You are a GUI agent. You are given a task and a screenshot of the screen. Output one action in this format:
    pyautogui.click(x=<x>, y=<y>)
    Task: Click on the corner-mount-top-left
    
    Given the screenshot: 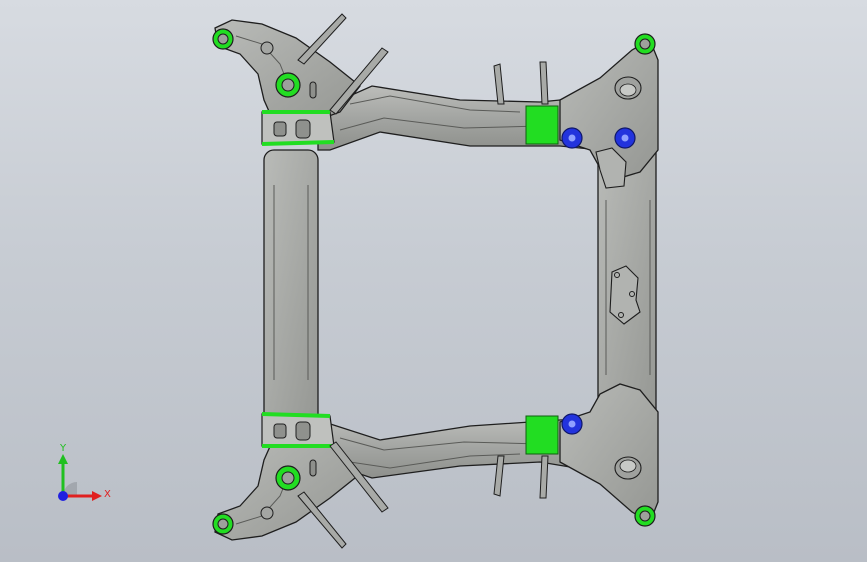 What is the action you would take?
    pyautogui.click(x=223, y=39)
    